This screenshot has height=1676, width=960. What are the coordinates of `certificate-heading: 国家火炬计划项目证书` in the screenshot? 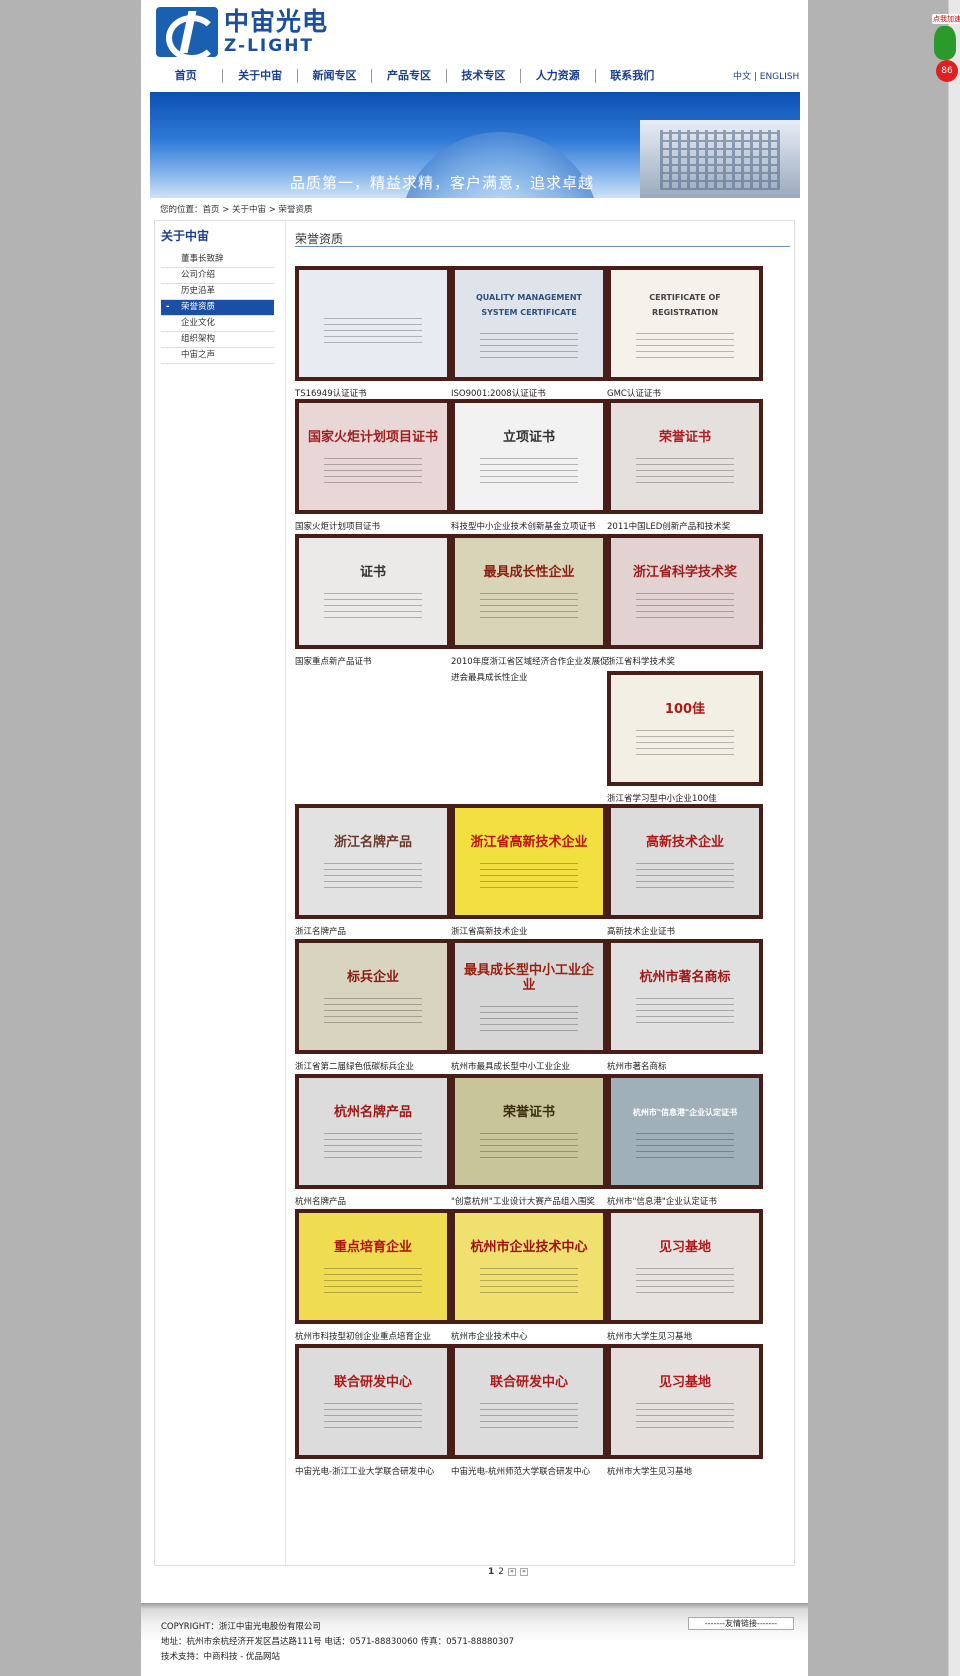 It's located at (372, 437).